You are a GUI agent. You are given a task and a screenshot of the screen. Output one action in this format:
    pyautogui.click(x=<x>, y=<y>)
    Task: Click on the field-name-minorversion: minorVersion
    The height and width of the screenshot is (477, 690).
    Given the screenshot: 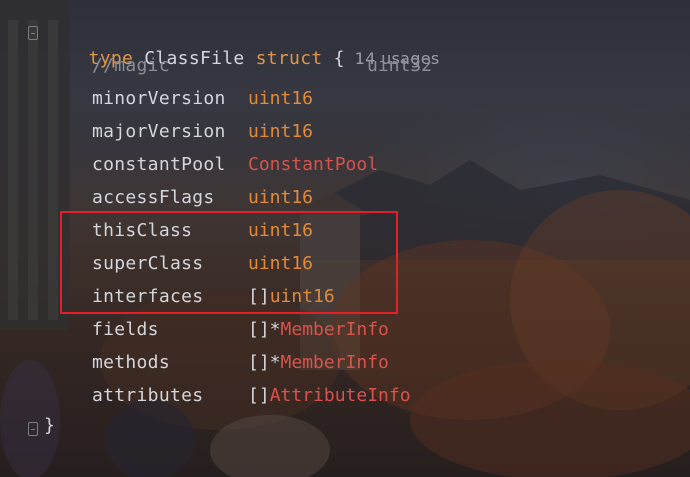 What is the action you would take?
    pyautogui.click(x=159, y=98)
    